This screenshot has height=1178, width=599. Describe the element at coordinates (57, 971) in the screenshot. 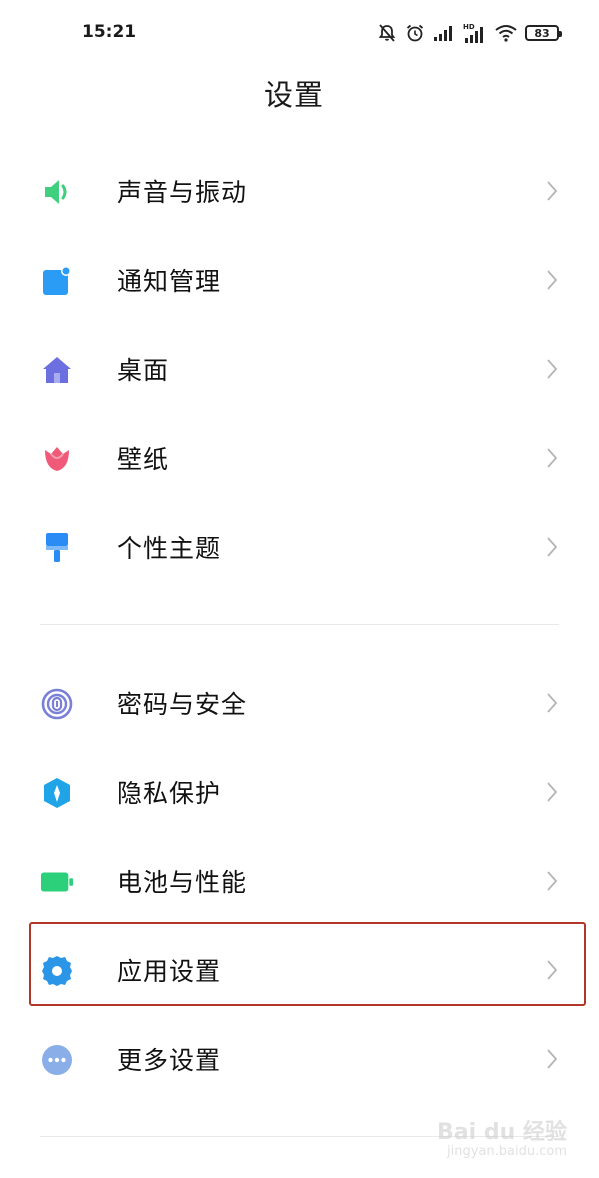

I see `app-settings-gear-icon` at that location.